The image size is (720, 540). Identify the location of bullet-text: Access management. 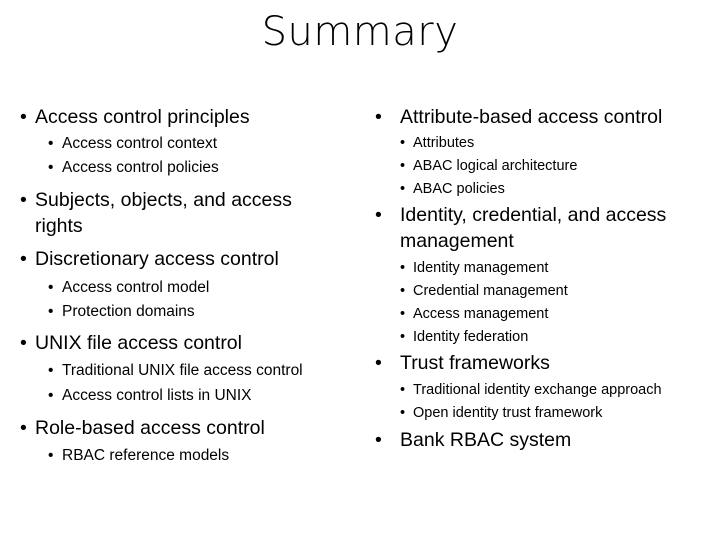
(481, 314).